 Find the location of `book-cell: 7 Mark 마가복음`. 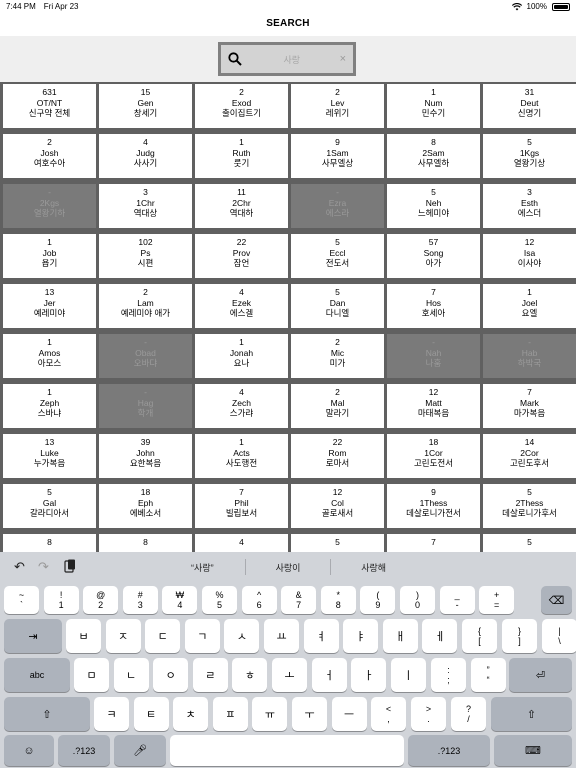

book-cell: 7 Mark 마가복음 is located at coordinates (529, 406).